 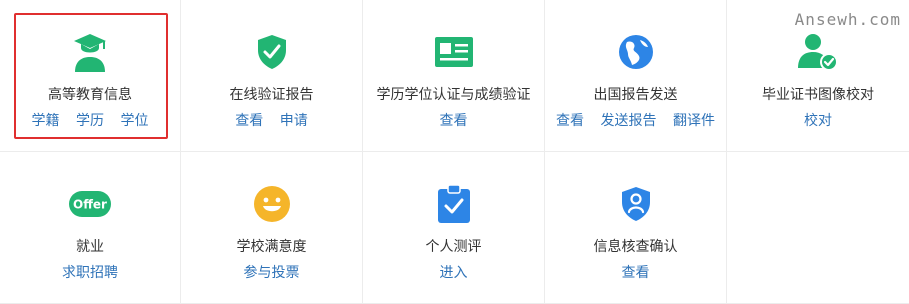 I want to click on link-translation: 翻译件, so click(x=694, y=121).